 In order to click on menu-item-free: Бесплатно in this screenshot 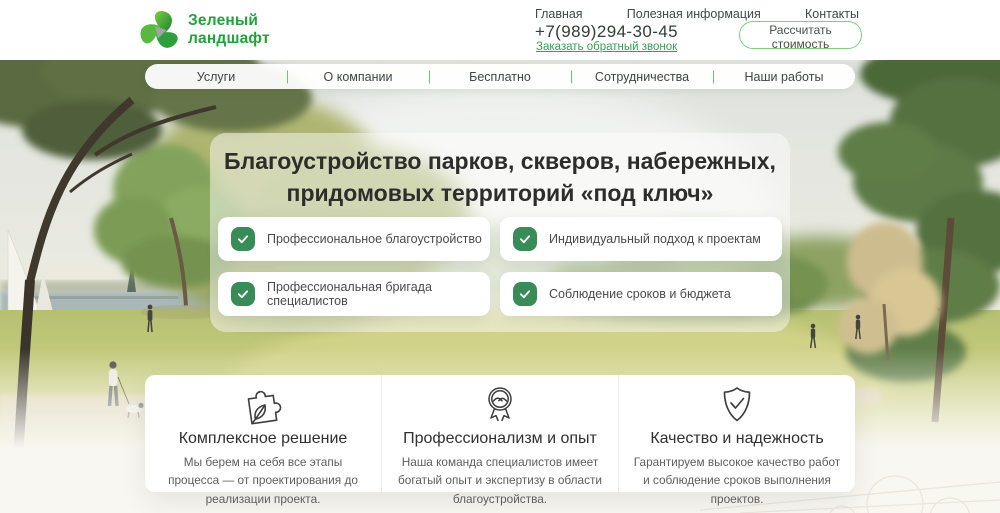, I will do `click(500, 77)`.